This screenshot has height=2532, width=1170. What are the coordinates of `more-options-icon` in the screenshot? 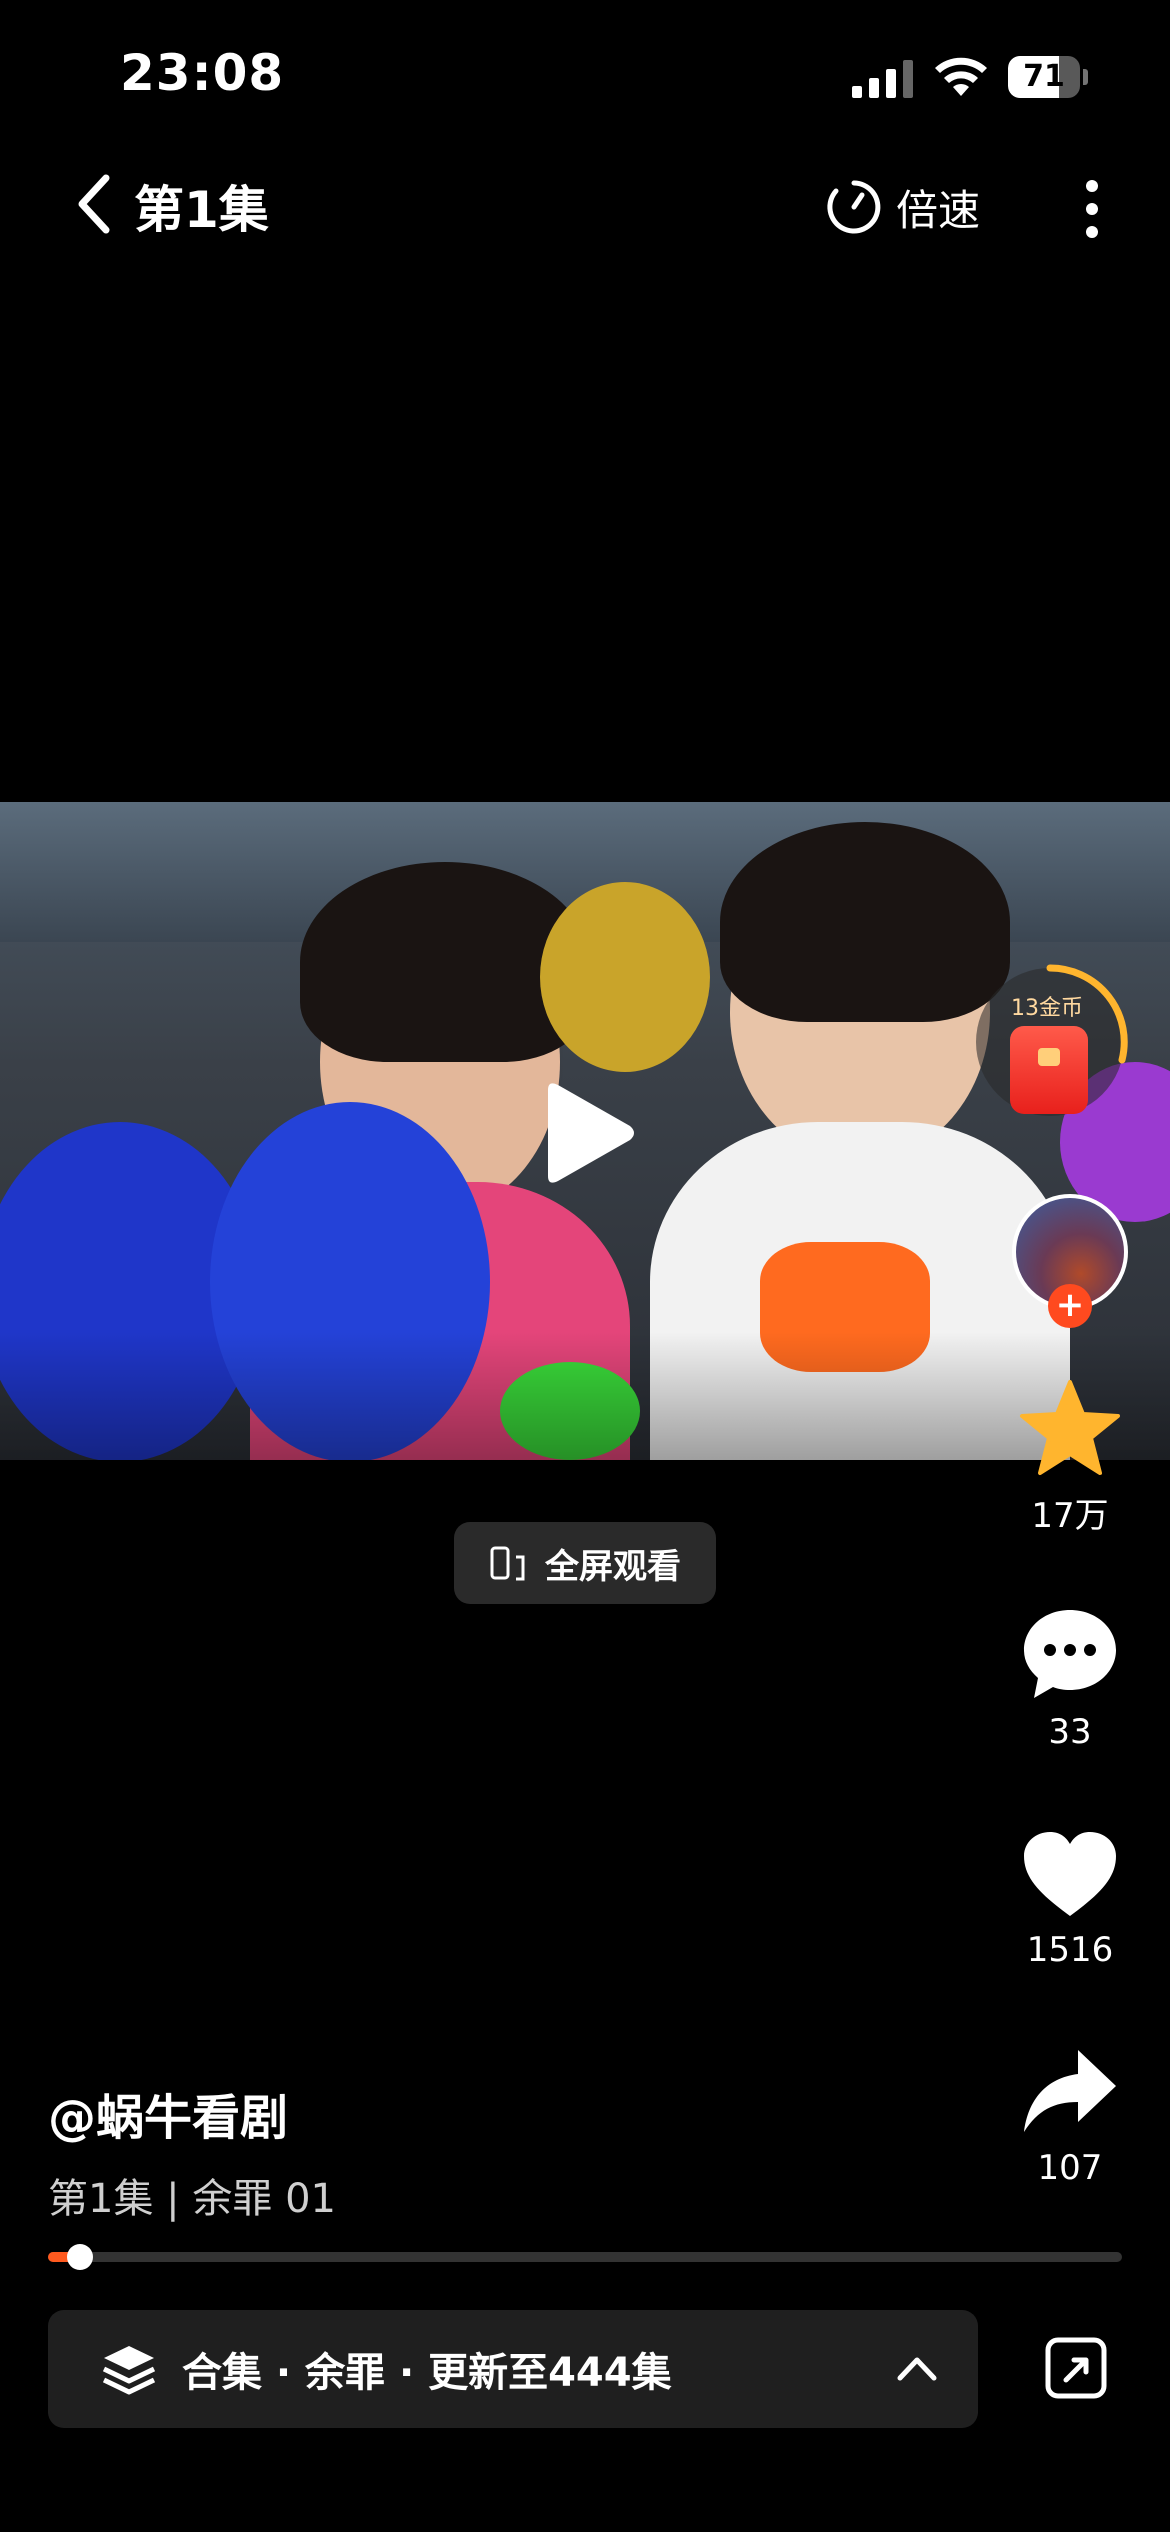 It's located at (1092, 209).